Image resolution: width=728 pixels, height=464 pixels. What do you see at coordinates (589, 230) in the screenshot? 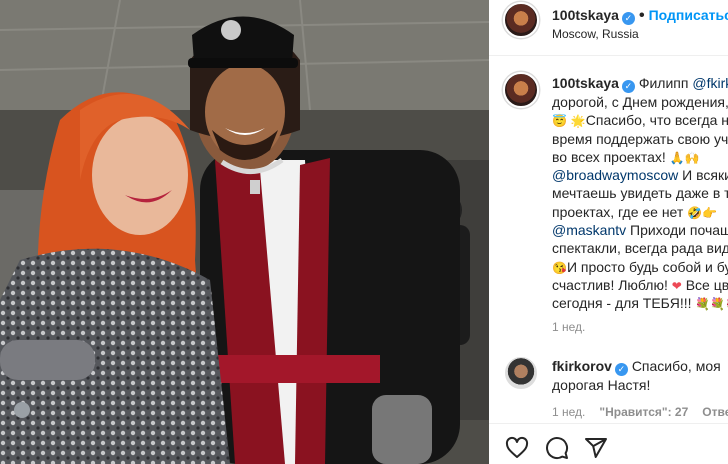
I see `mention-link: @maskantv` at bounding box center [589, 230].